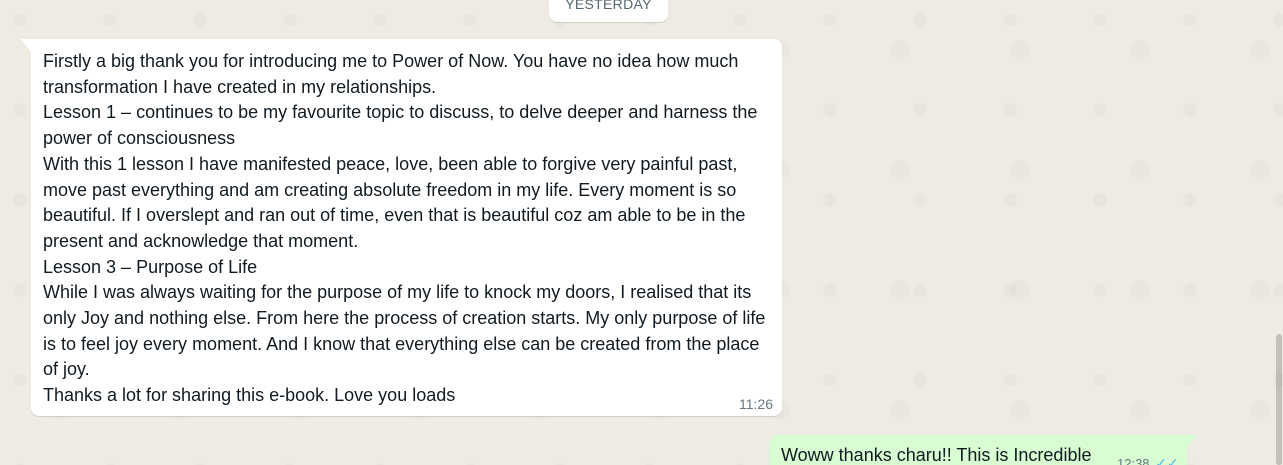  I want to click on chat-scrollbar, so click(1279, 232).